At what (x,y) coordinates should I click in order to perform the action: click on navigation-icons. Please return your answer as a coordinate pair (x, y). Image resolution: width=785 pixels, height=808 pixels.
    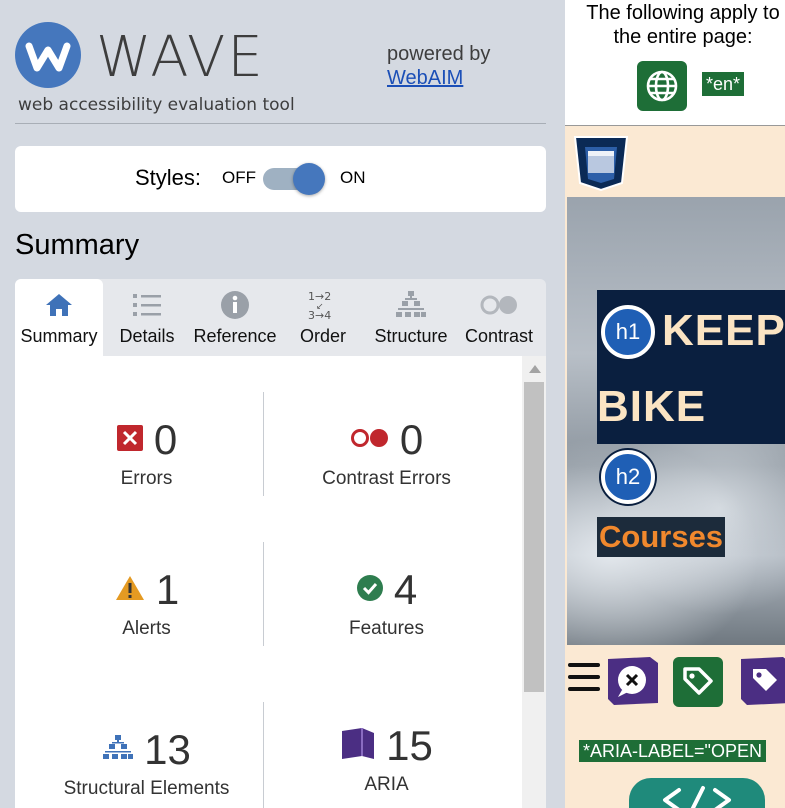
    Looking at the image, I should click on (675, 683).